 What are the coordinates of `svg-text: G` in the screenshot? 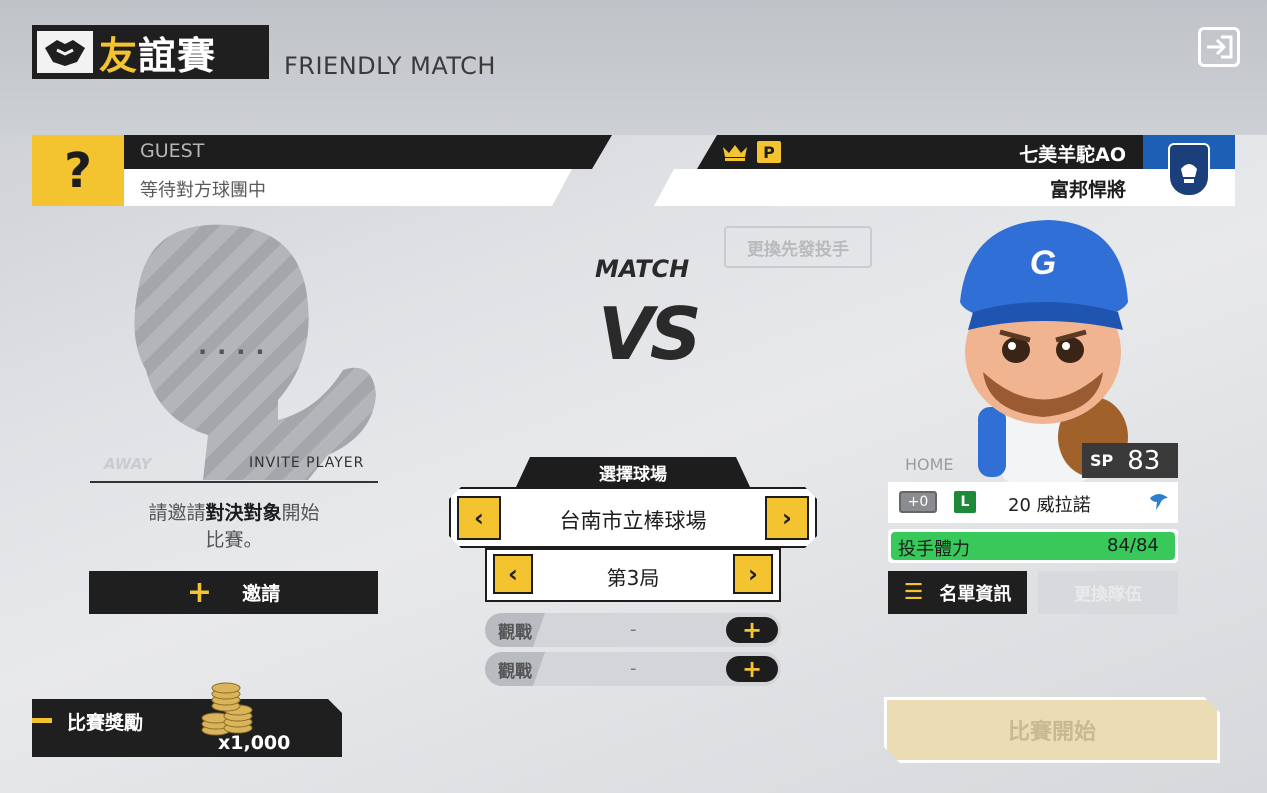 It's located at (1043, 263).